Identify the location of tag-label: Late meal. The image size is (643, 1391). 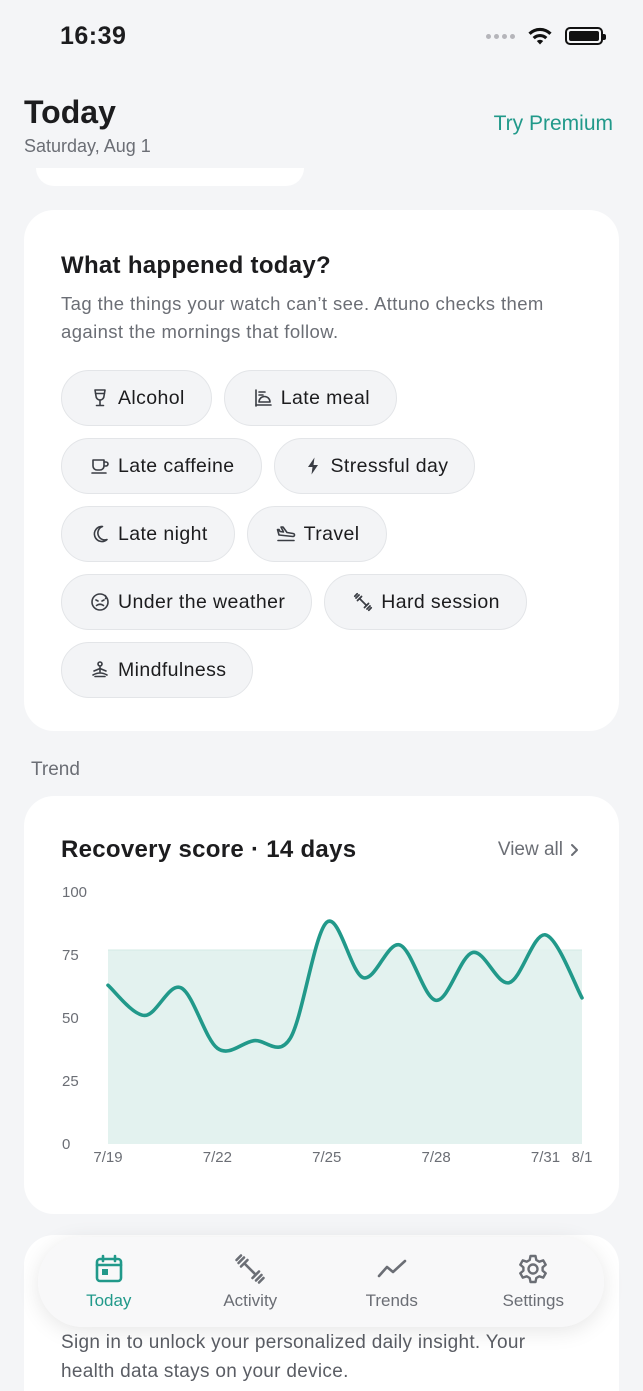
(325, 397).